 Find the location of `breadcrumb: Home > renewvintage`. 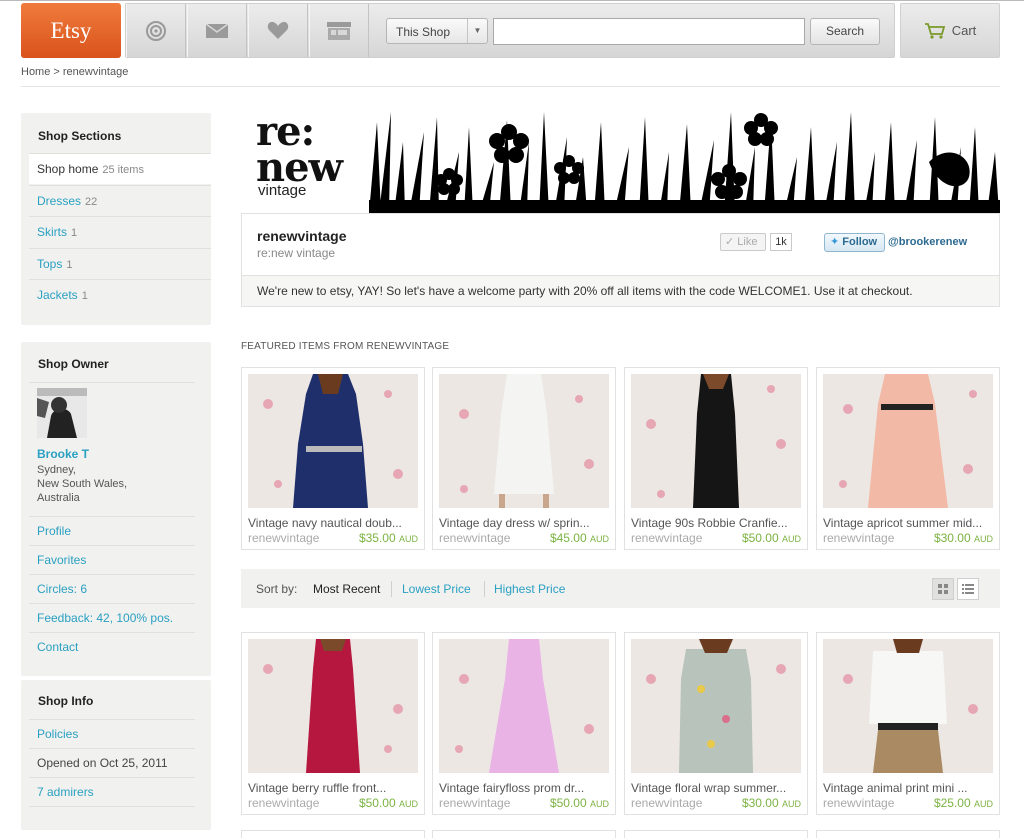

breadcrumb: Home > renewvintage is located at coordinates (74, 72).